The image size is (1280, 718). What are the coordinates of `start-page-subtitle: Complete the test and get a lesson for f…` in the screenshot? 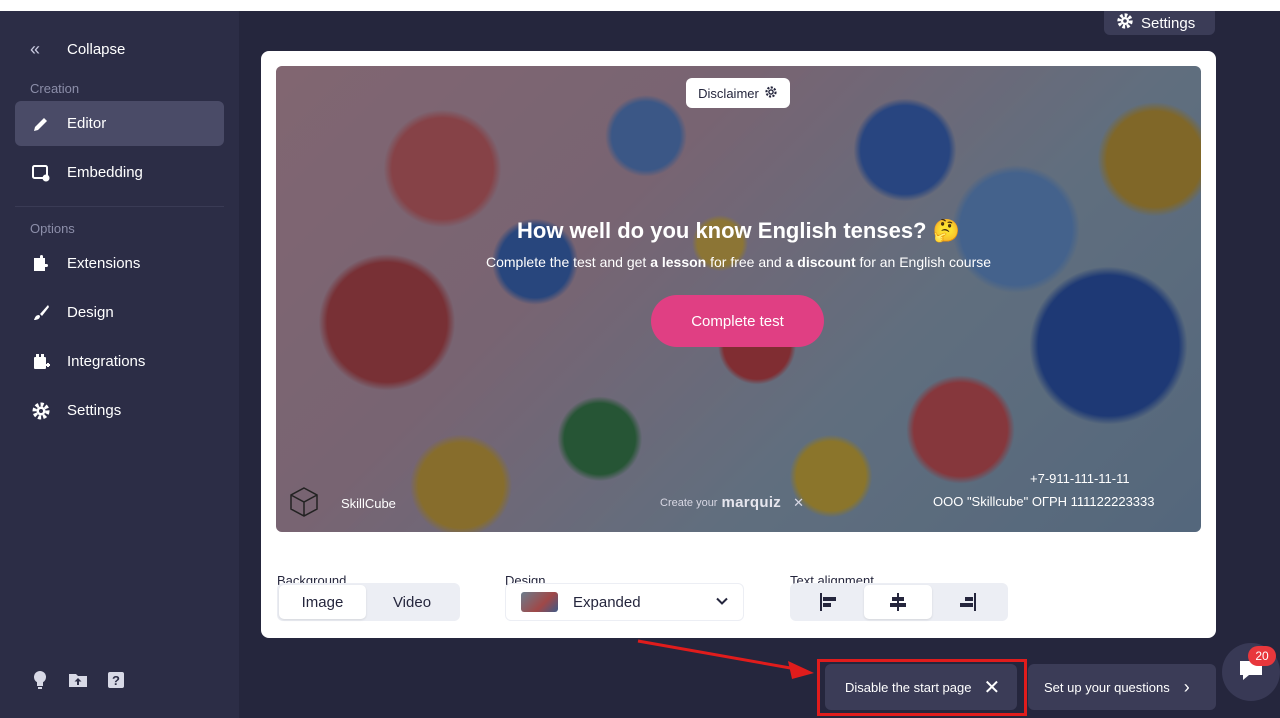 It's located at (738, 262).